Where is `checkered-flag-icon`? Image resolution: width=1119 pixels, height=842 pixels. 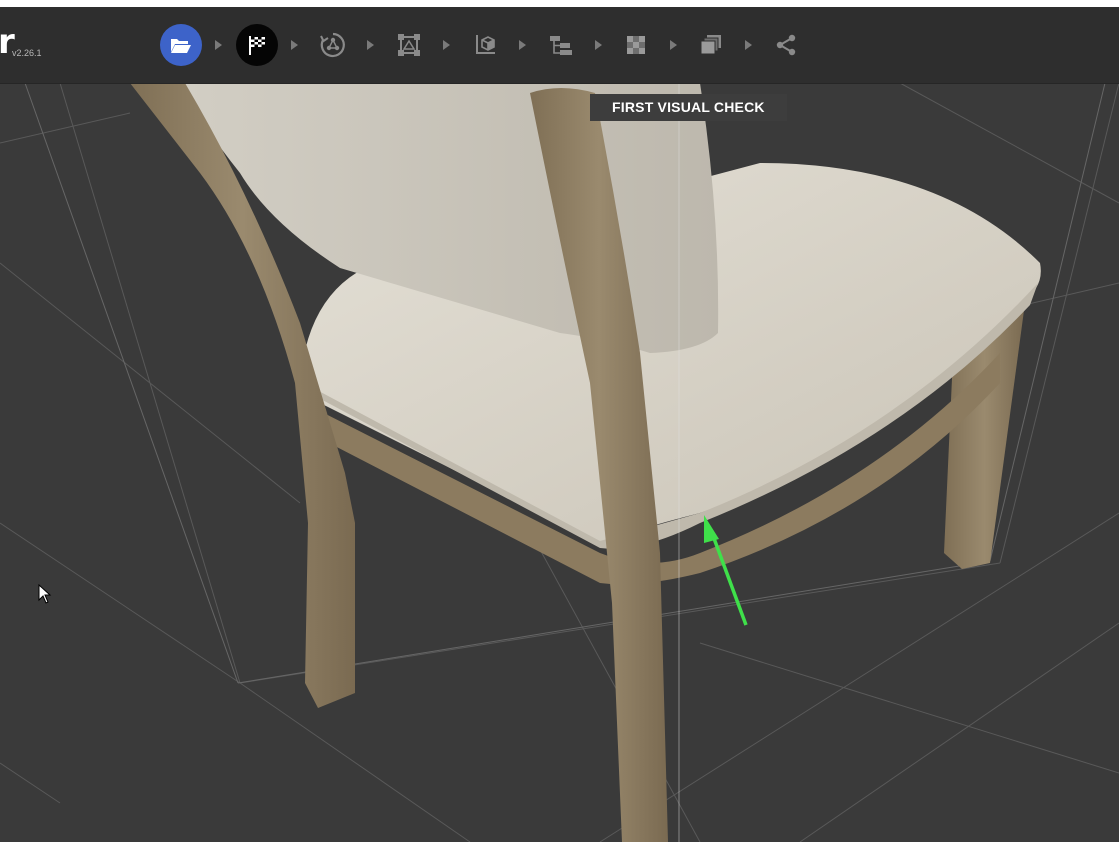
checkered-flag-icon is located at coordinates (257, 45).